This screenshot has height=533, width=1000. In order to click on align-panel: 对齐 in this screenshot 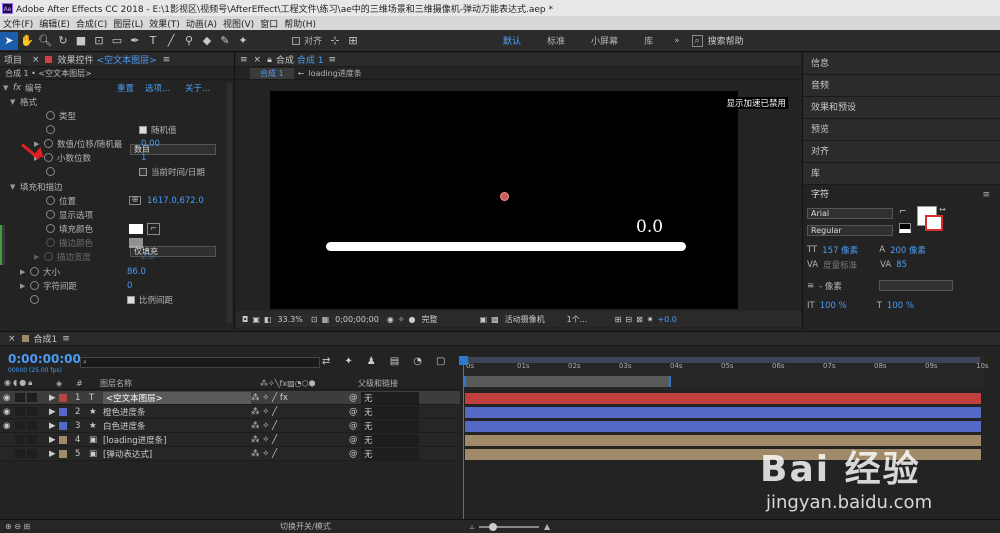, I will do `click(901, 152)`.